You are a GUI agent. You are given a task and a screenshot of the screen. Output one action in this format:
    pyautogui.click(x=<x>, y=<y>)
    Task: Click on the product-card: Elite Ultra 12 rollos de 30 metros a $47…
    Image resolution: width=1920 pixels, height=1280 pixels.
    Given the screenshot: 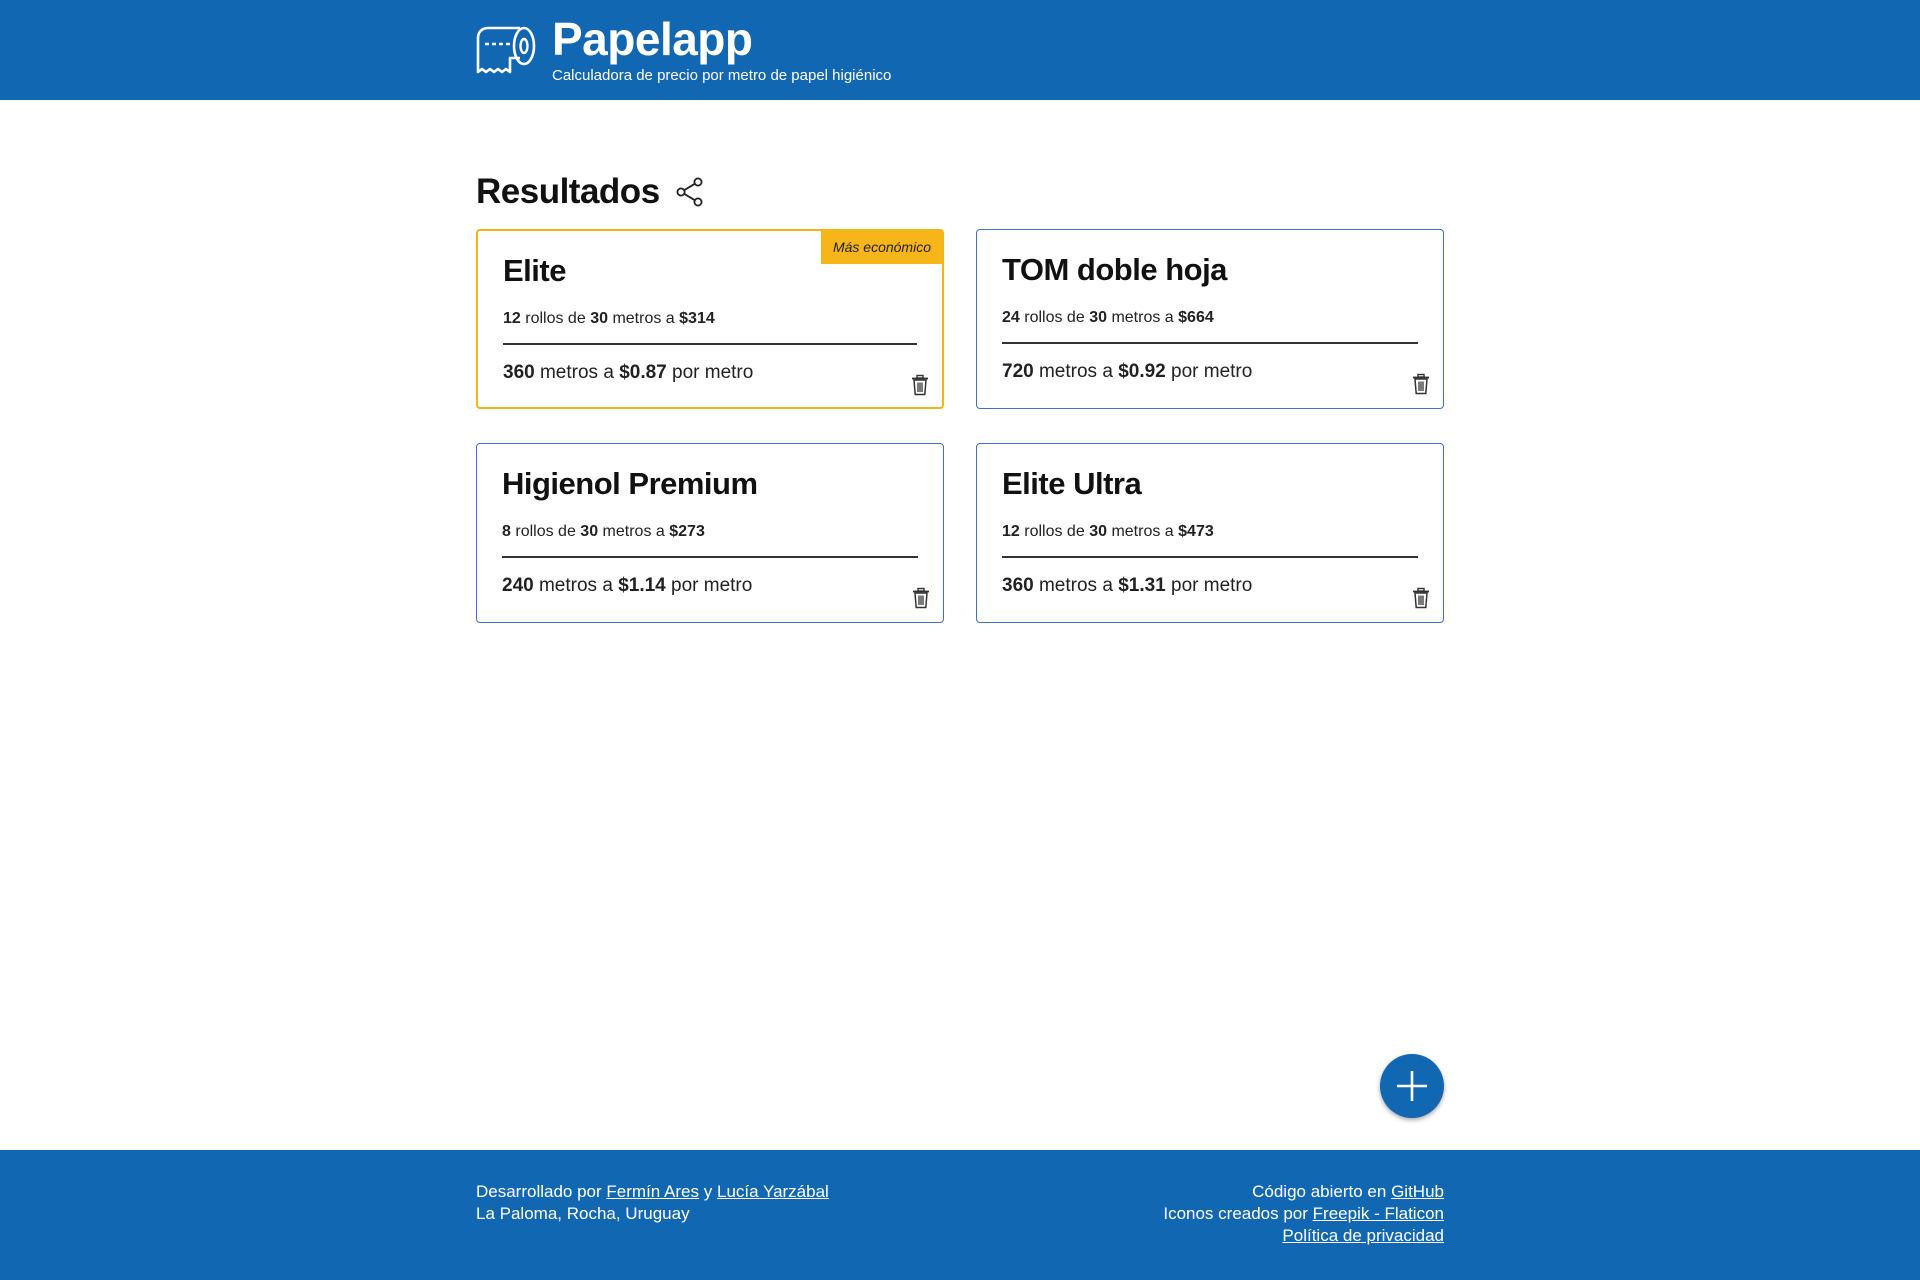 What is the action you would take?
    pyautogui.click(x=1210, y=533)
    